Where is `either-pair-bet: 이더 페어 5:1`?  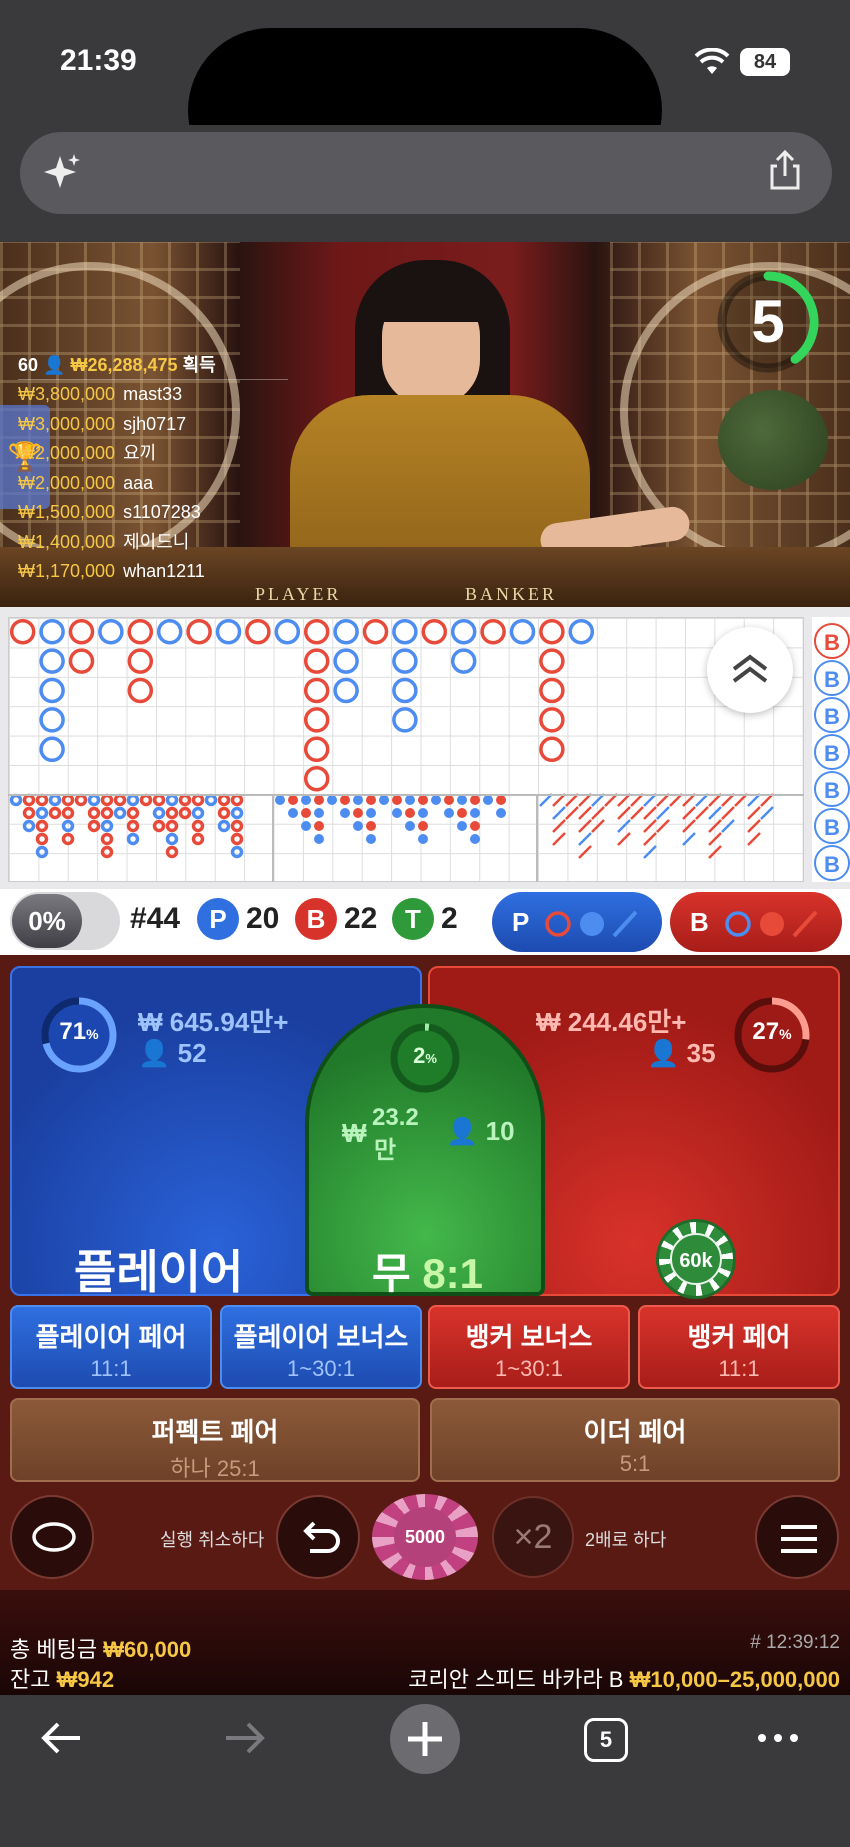 either-pair-bet: 이더 페어 5:1 is located at coordinates (635, 1440).